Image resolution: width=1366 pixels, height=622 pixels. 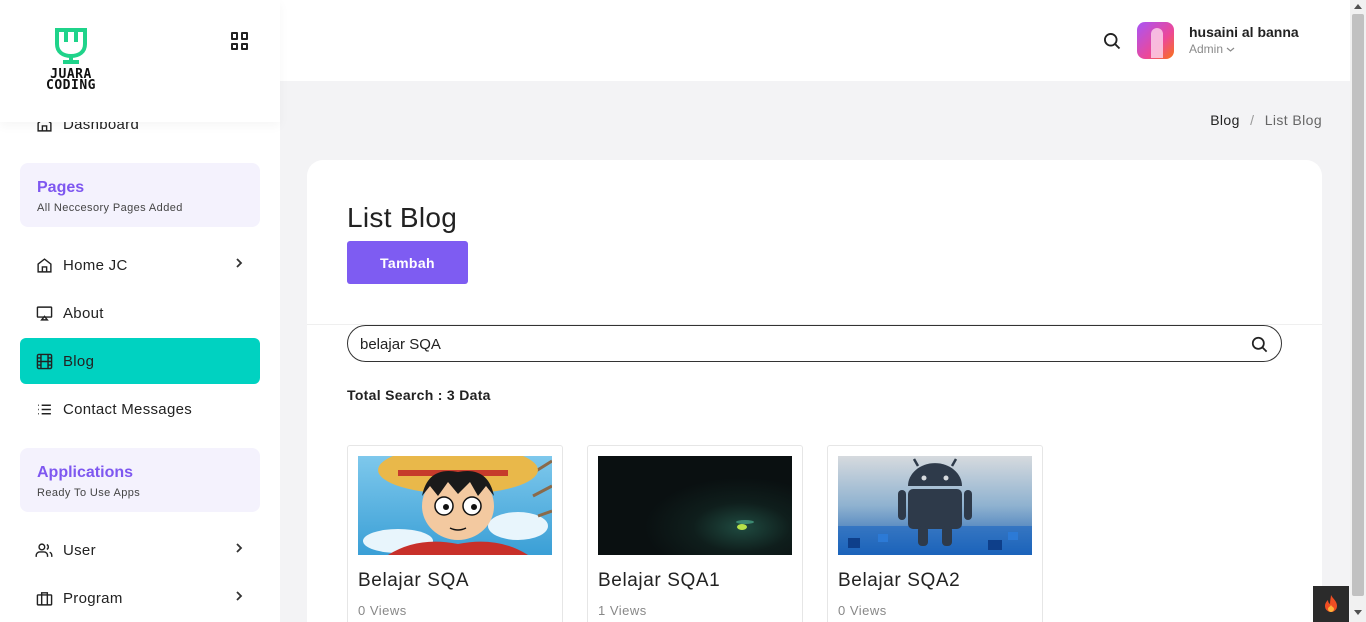 I want to click on post-title: Belajar SQA1, so click(x=659, y=581).